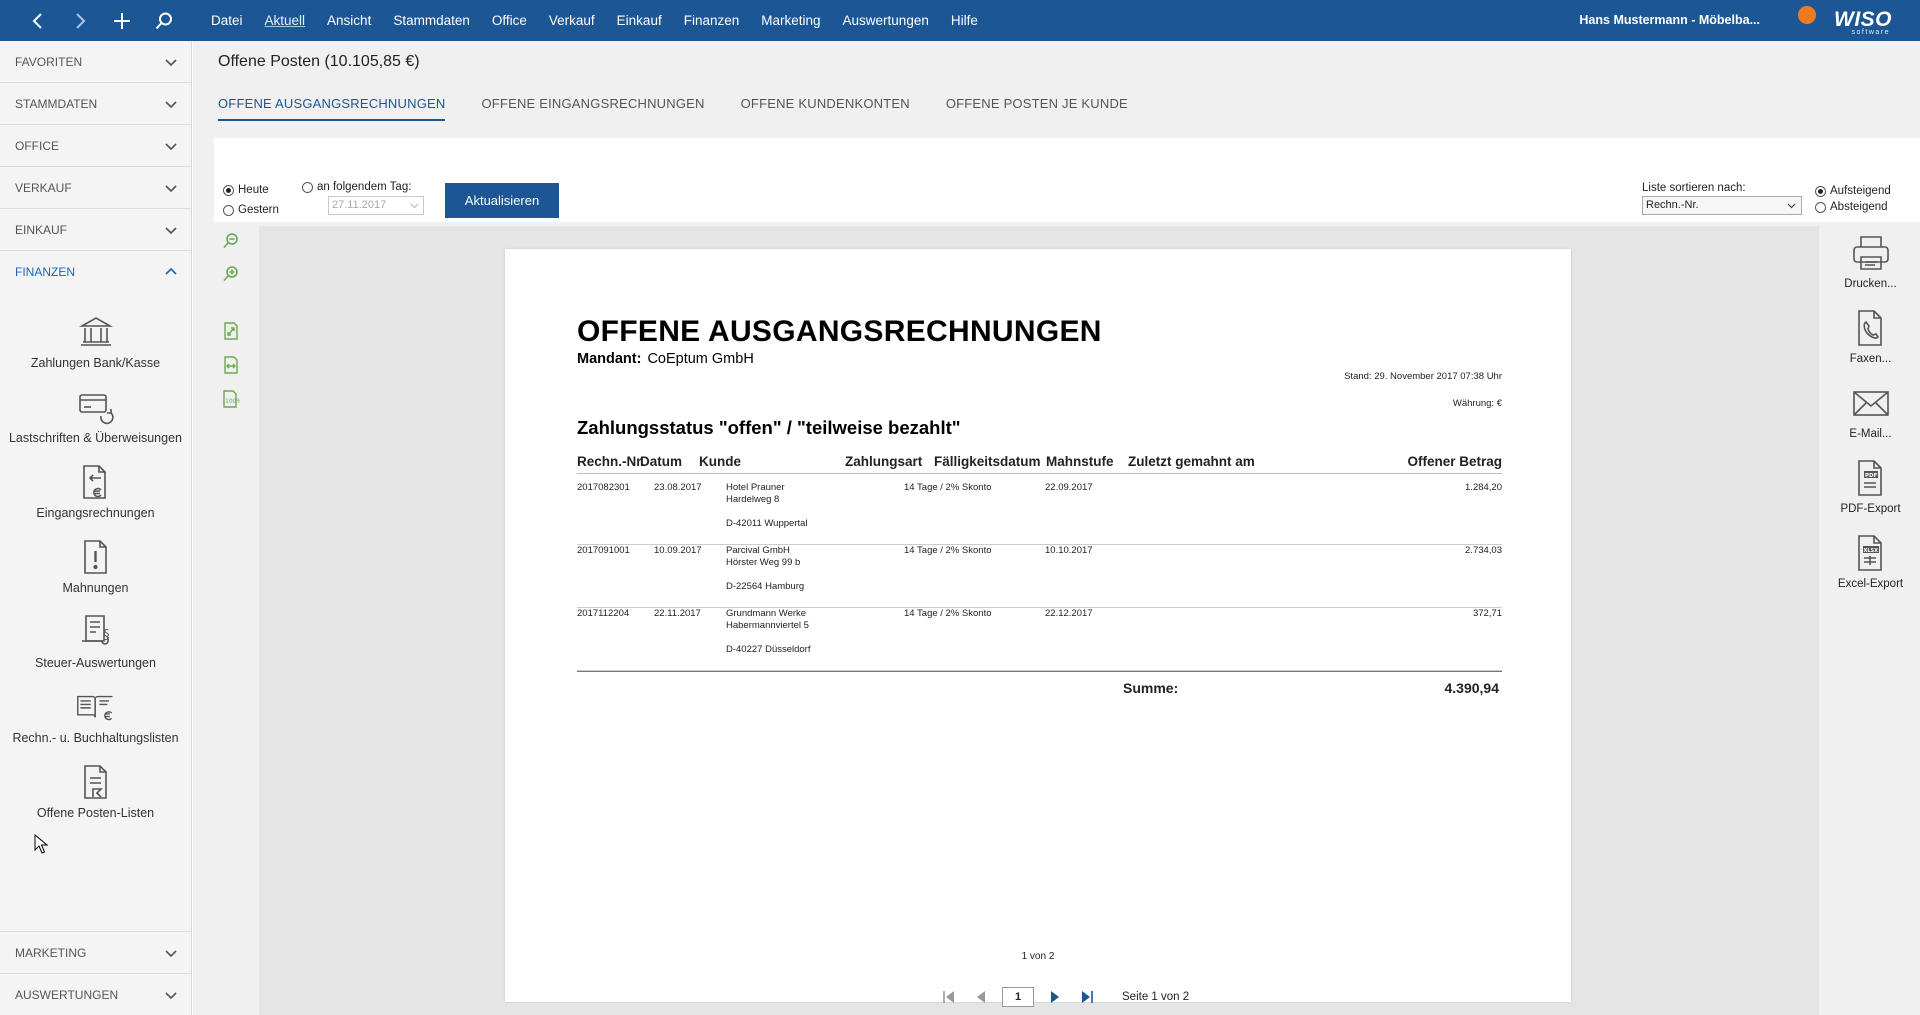  I want to click on menu-item-datei: Datei, so click(227, 20).